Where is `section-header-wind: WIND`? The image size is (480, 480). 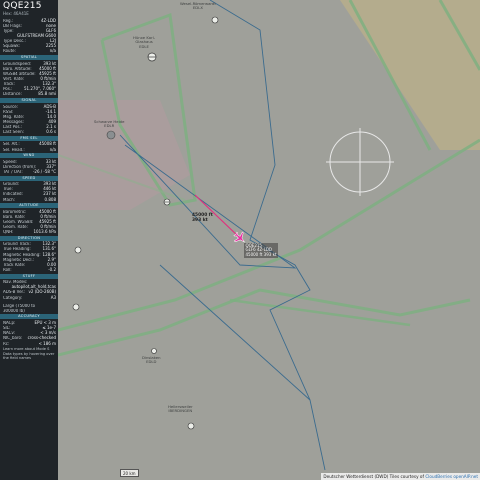
section-header-wind: WIND is located at coordinates (29, 156).